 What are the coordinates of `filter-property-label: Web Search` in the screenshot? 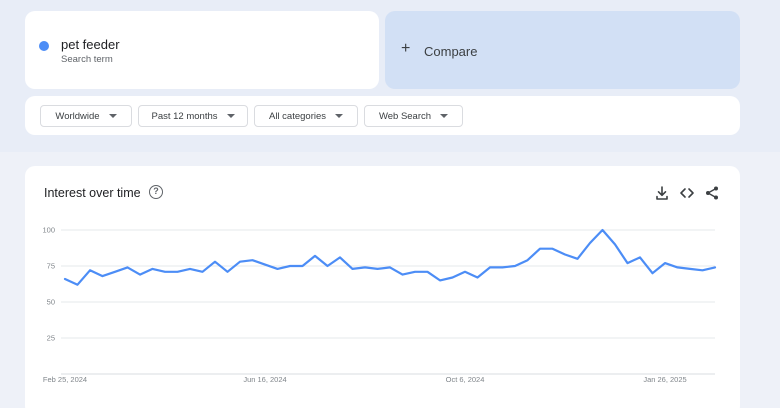 It's located at (405, 116).